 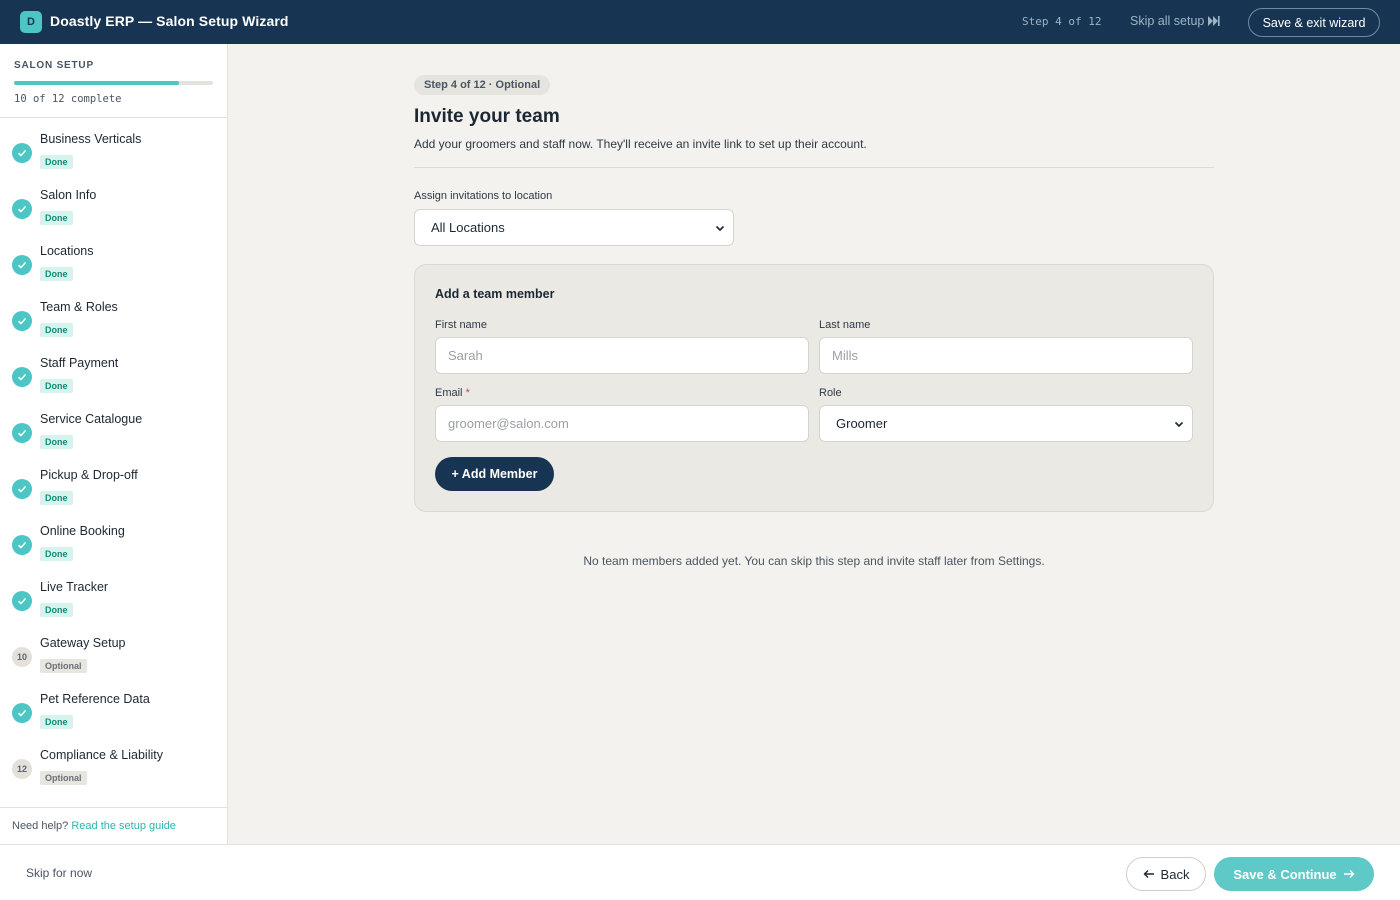 I want to click on last-name-label: Last name, so click(x=845, y=325).